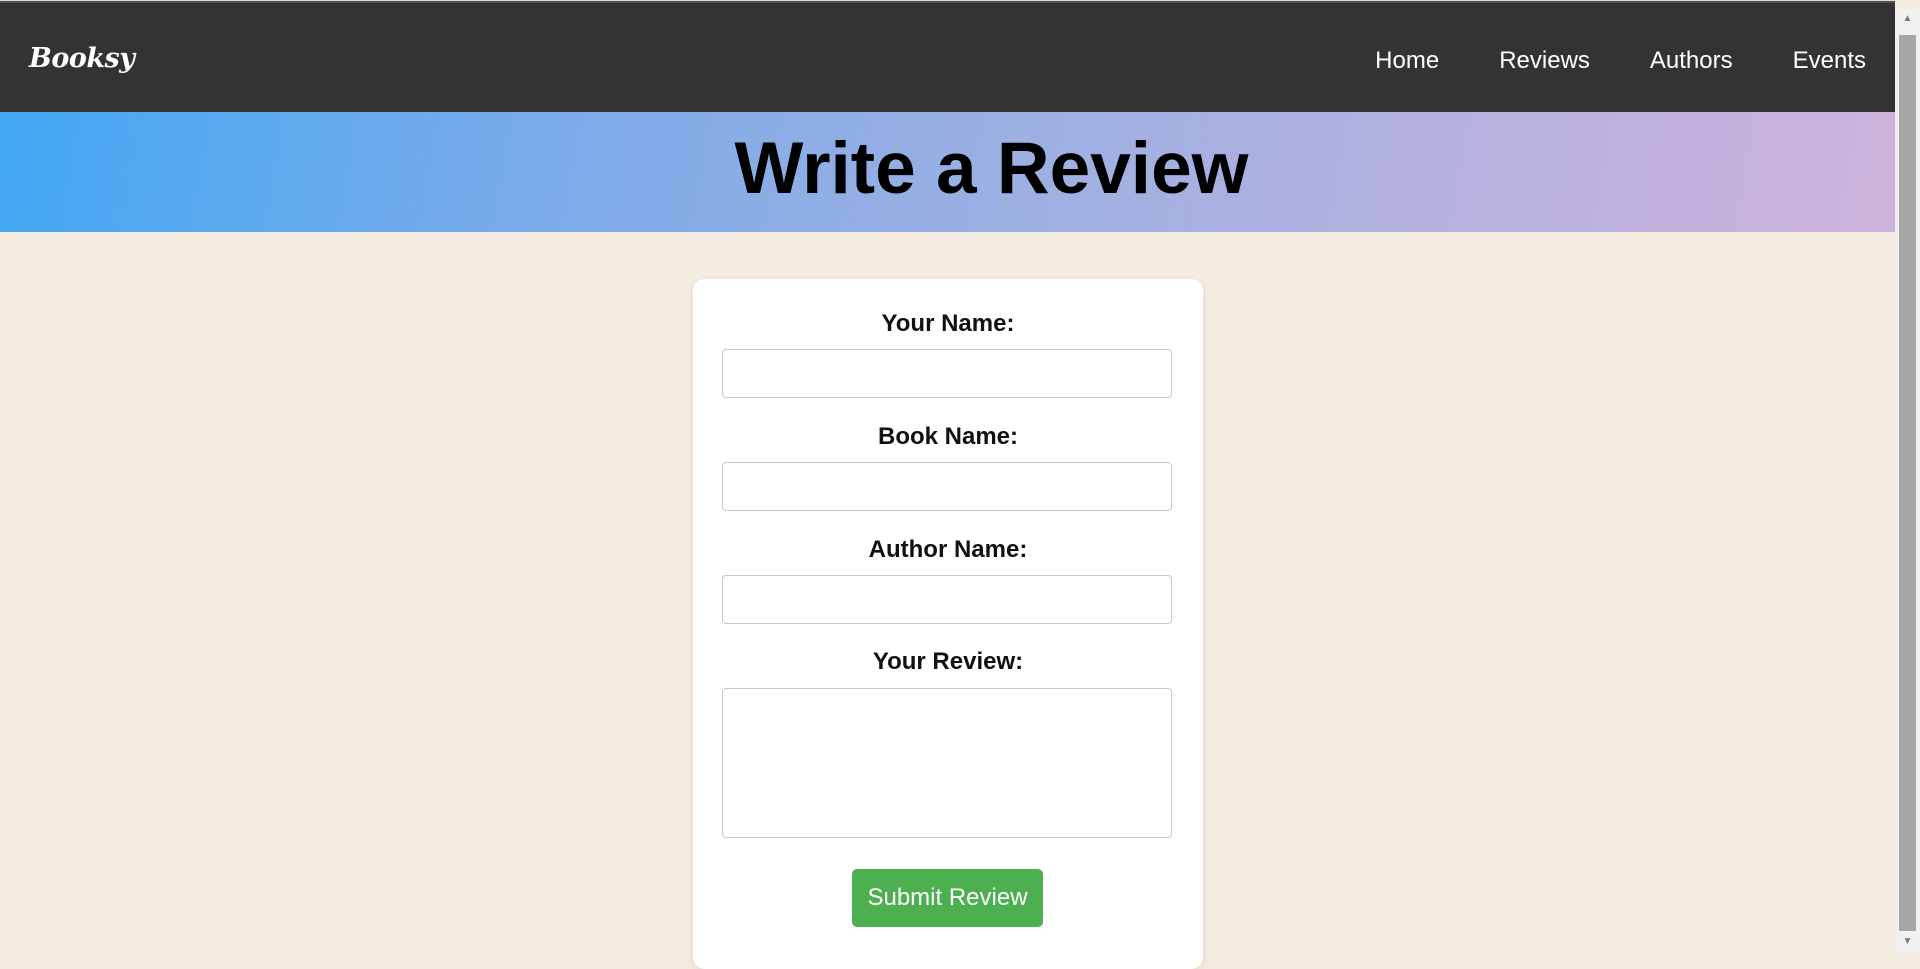  Describe the element at coordinates (1407, 61) in the screenshot. I see `nav-link-home: Home` at that location.